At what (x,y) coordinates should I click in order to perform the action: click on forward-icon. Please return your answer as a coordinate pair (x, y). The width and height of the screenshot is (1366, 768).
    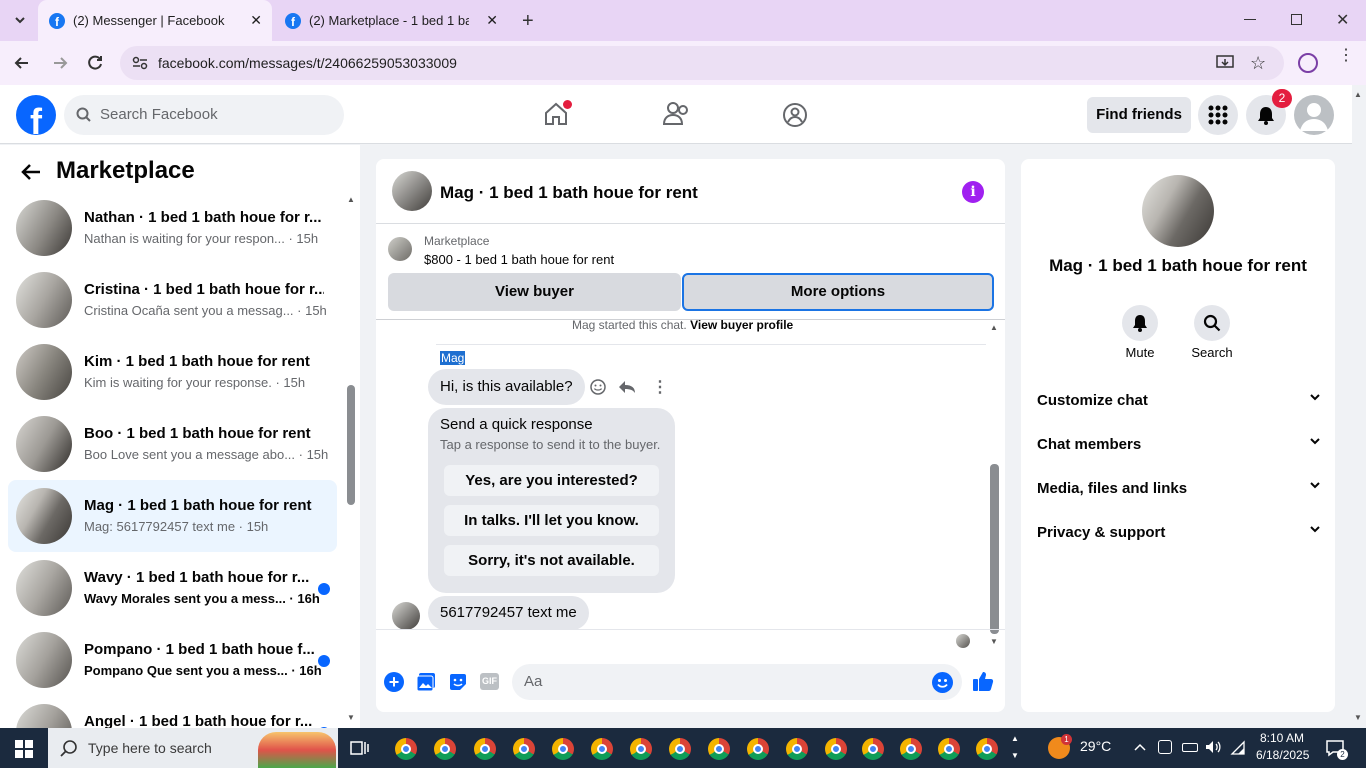
    Looking at the image, I should click on (60, 63).